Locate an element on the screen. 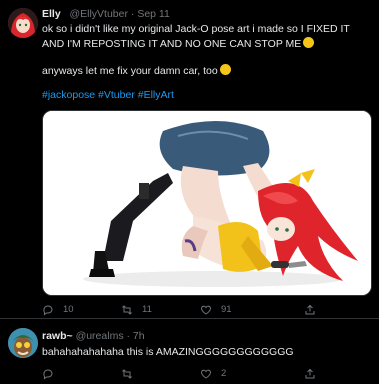 This screenshot has height=384, width=379. reply-button: 10 is located at coordinates (58, 310).